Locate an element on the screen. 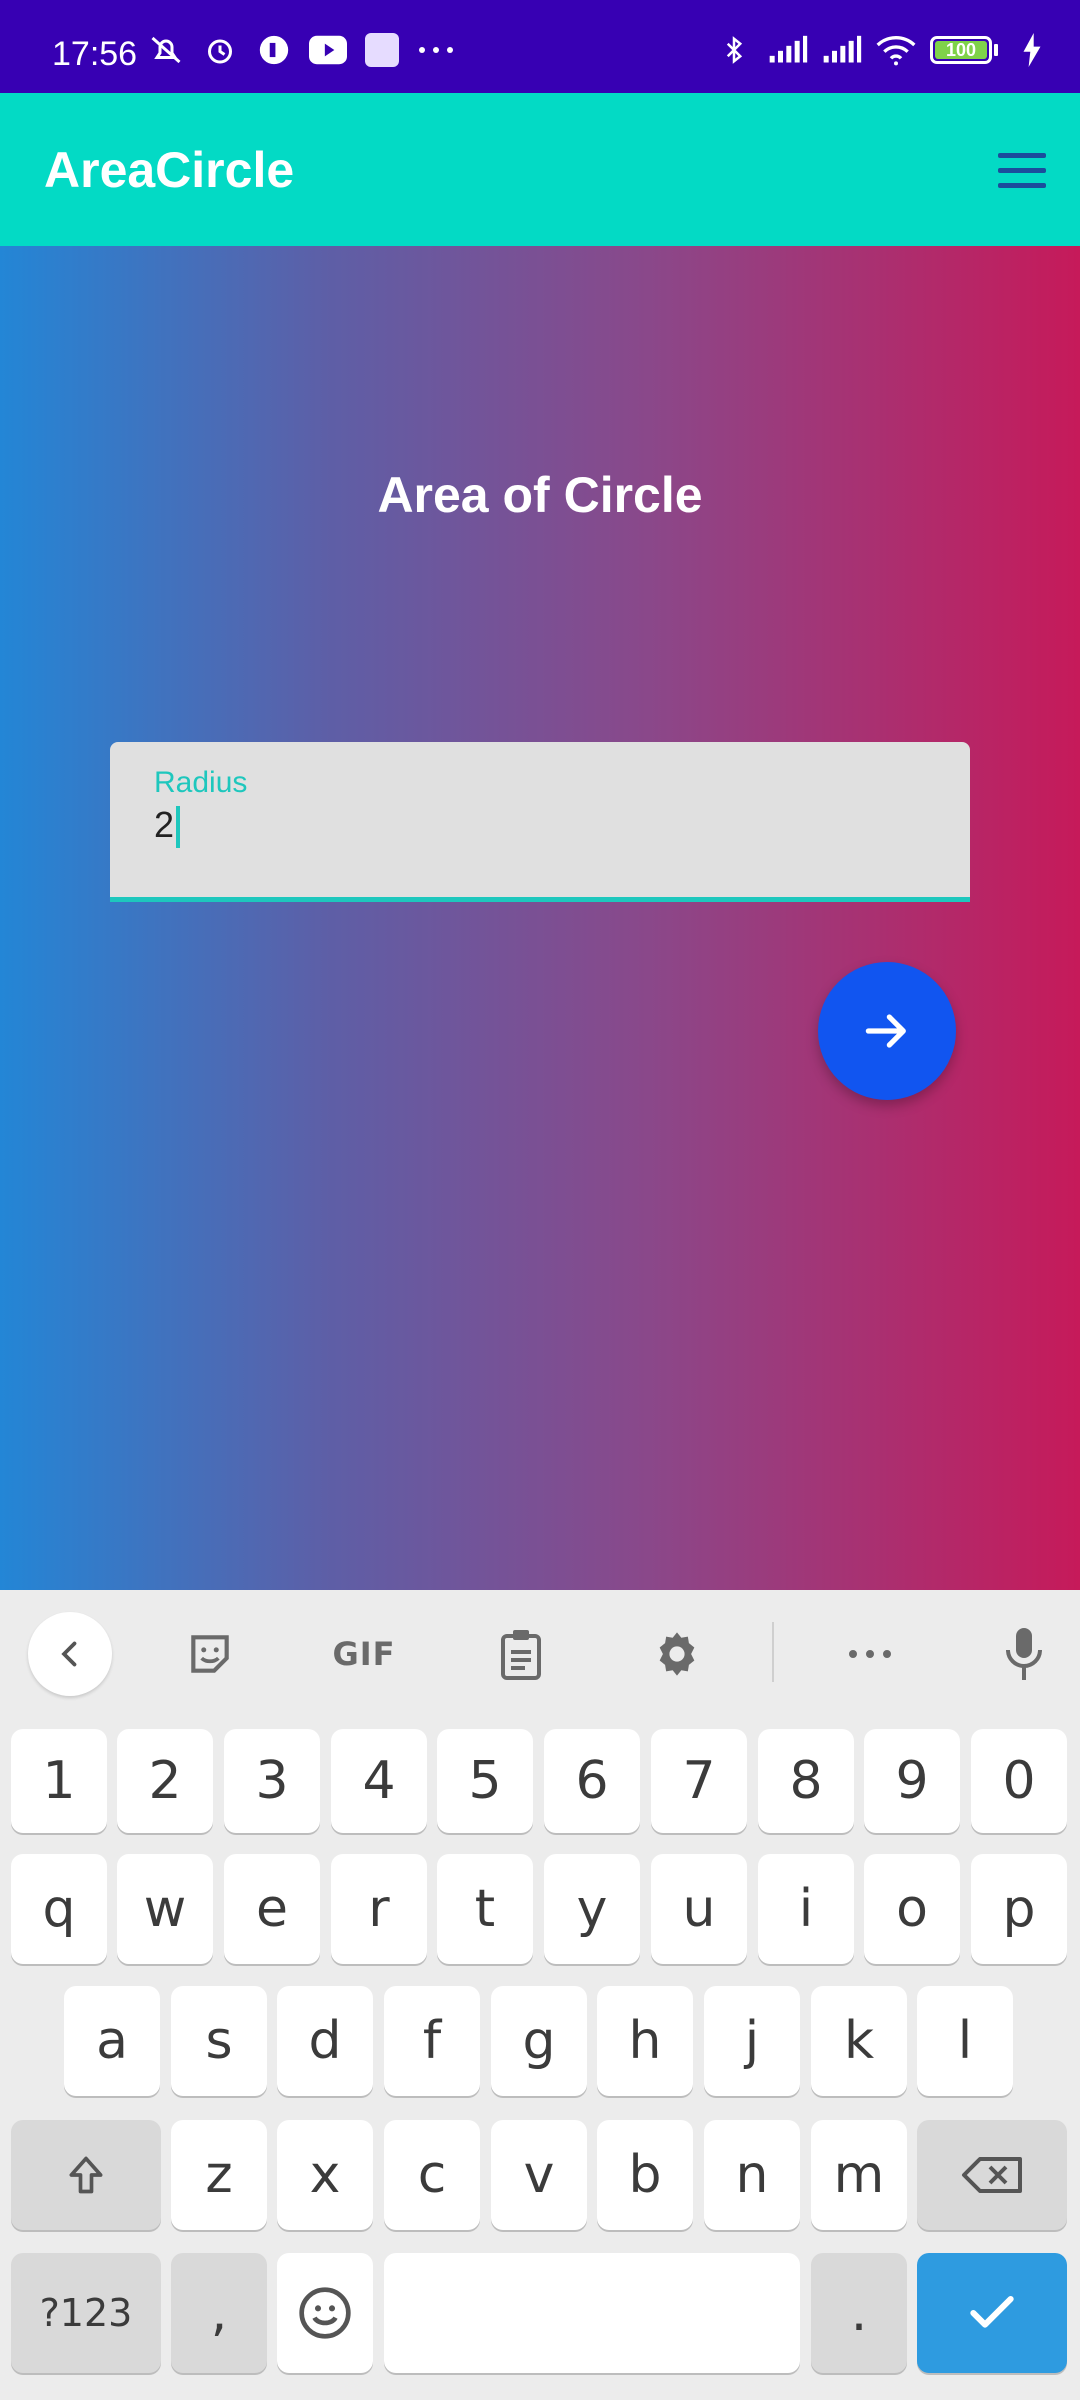  key-s: s is located at coordinates (219, 2041).